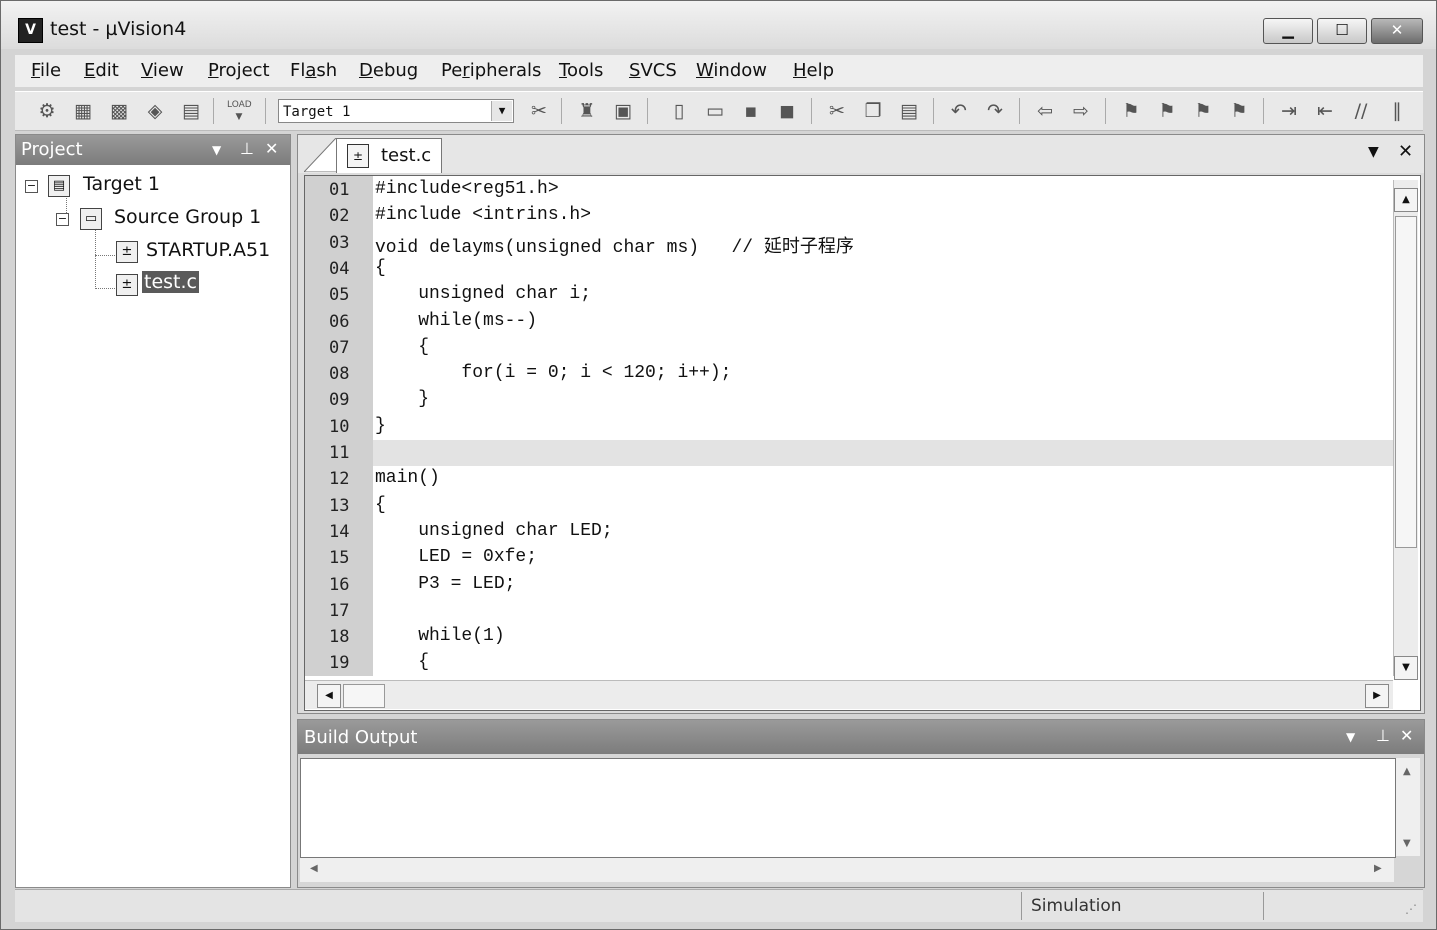 The height and width of the screenshot is (930, 1437). Describe the element at coordinates (731, 70) in the screenshot. I see `menu-window: Window` at that location.